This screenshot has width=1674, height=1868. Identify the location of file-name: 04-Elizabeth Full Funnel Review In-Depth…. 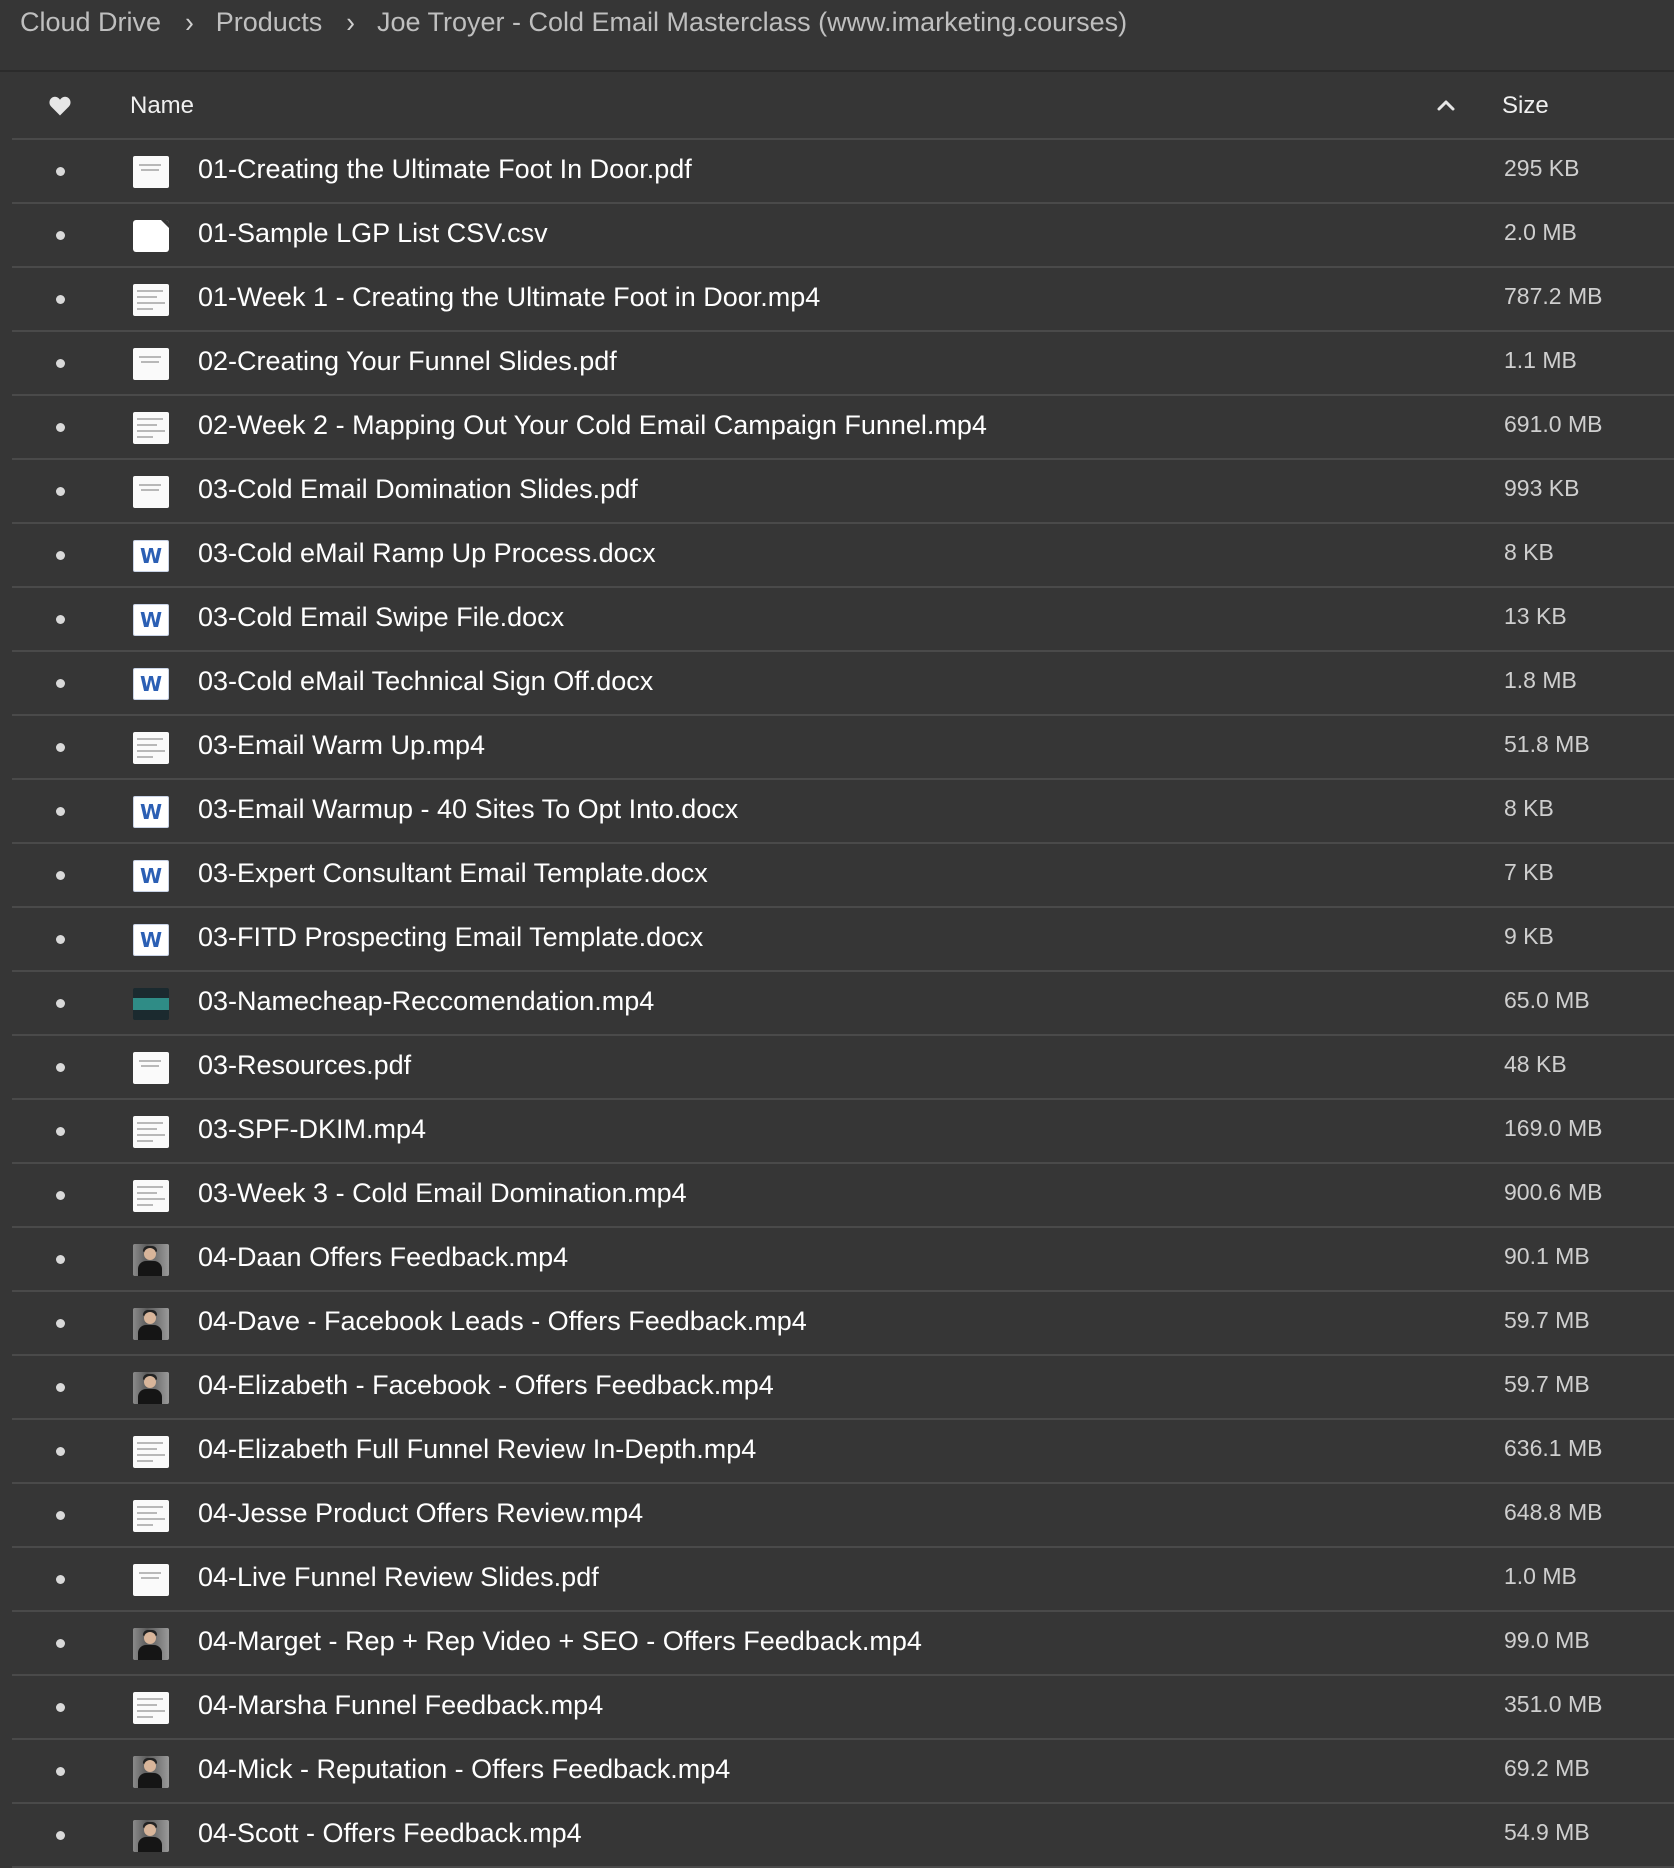
(477, 1449).